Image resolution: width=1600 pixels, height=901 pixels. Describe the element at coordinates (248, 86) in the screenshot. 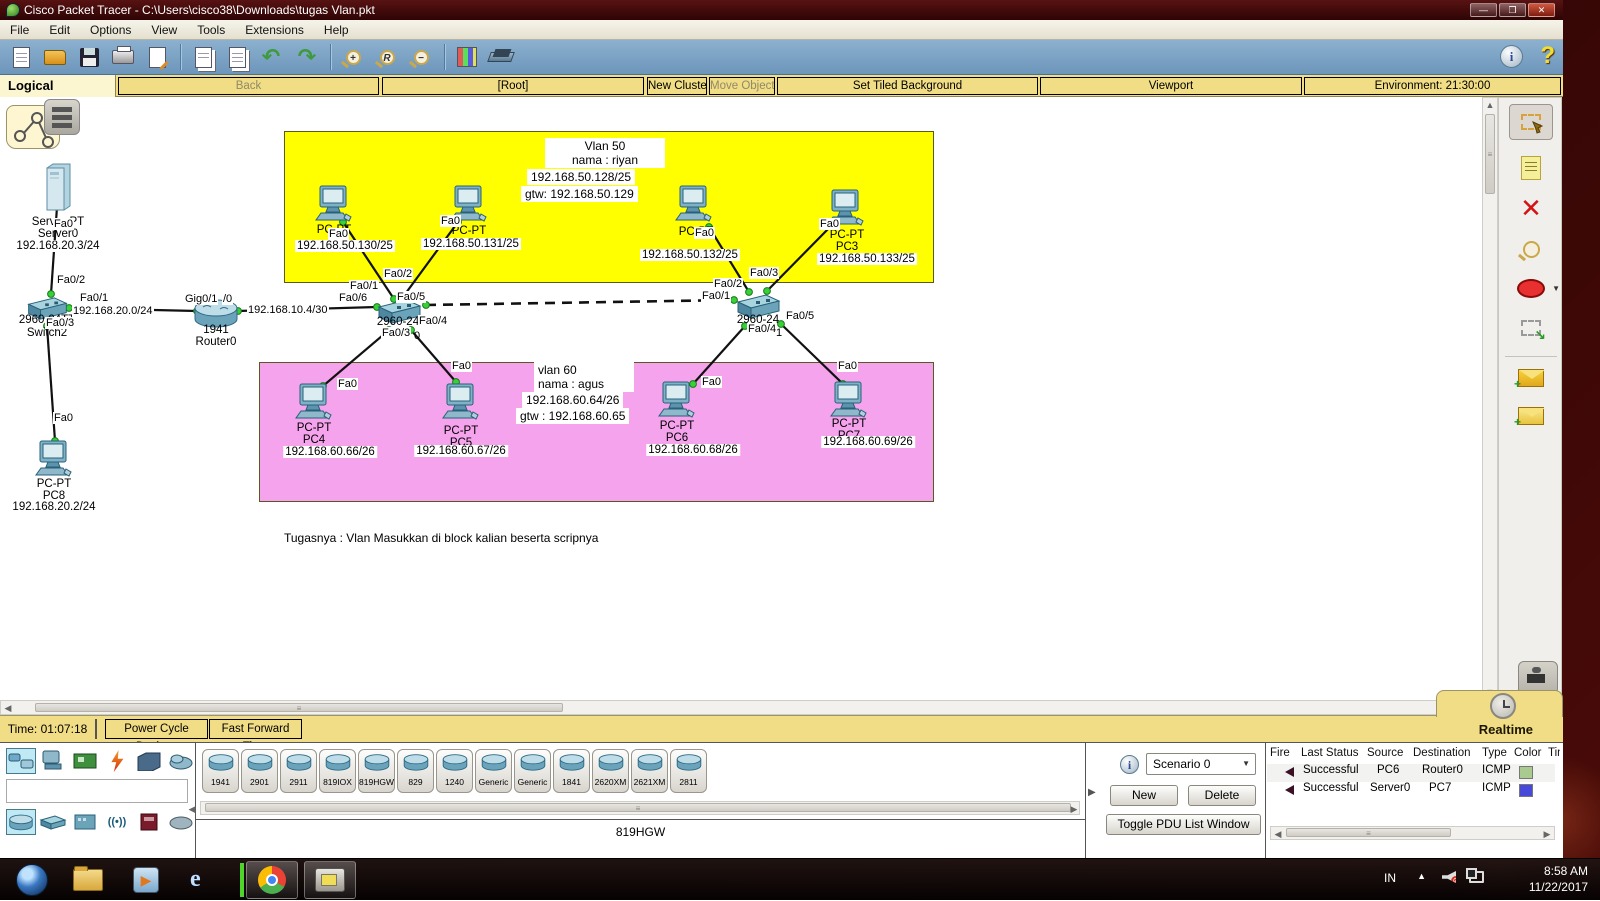

I see `back-button: Back` at that location.